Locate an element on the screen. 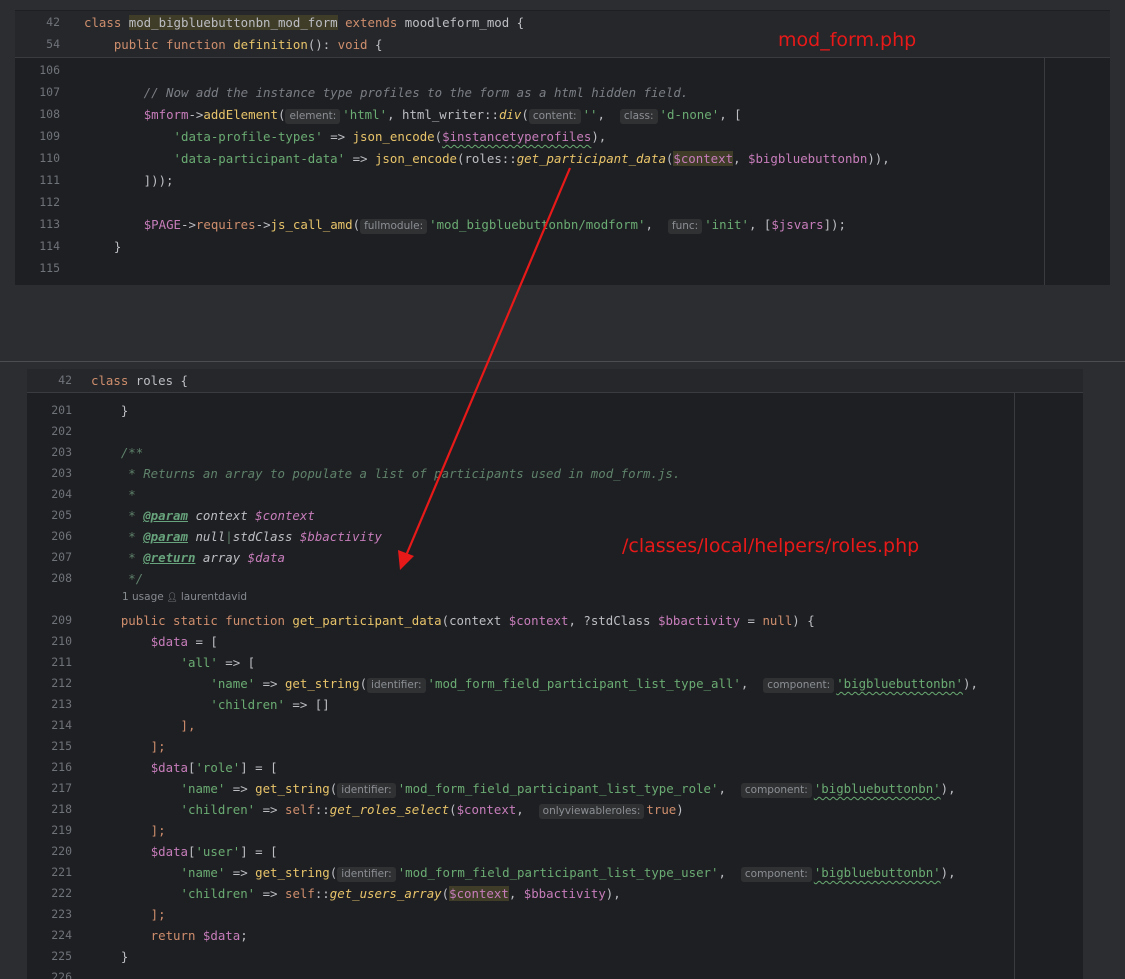  code-line: 220 $data['user'] = [ is located at coordinates (555, 851).